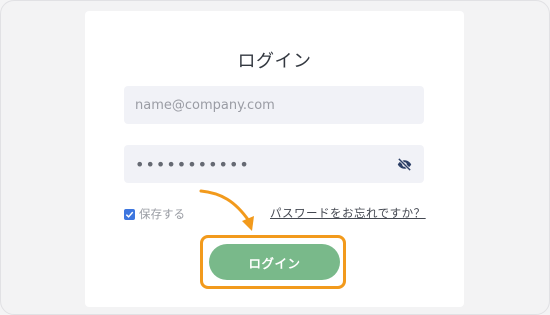  Describe the element at coordinates (129, 214) in the screenshot. I see `checkbox-checked-icon` at that location.